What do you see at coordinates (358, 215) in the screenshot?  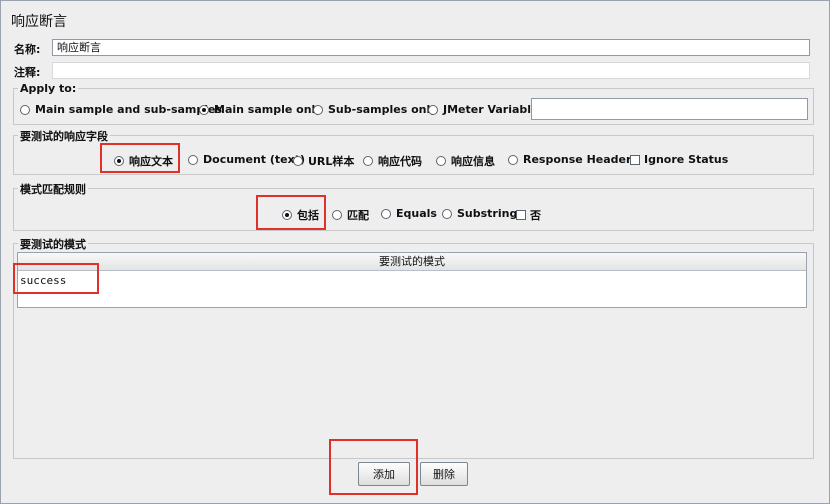 I see `option-label: 匹配` at bounding box center [358, 215].